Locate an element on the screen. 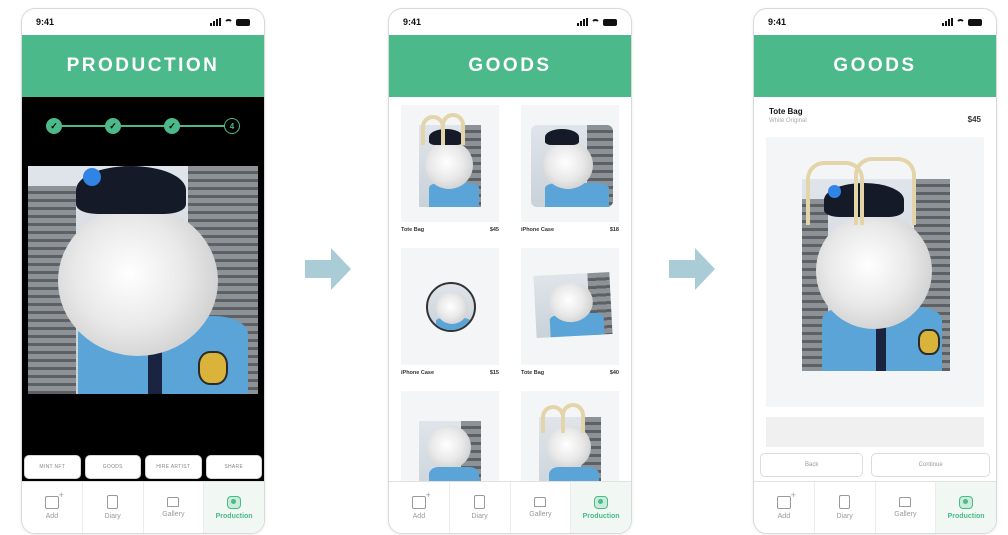 The width and height of the screenshot is (1008, 535). iphone-case-thumbnail is located at coordinates (570, 163).